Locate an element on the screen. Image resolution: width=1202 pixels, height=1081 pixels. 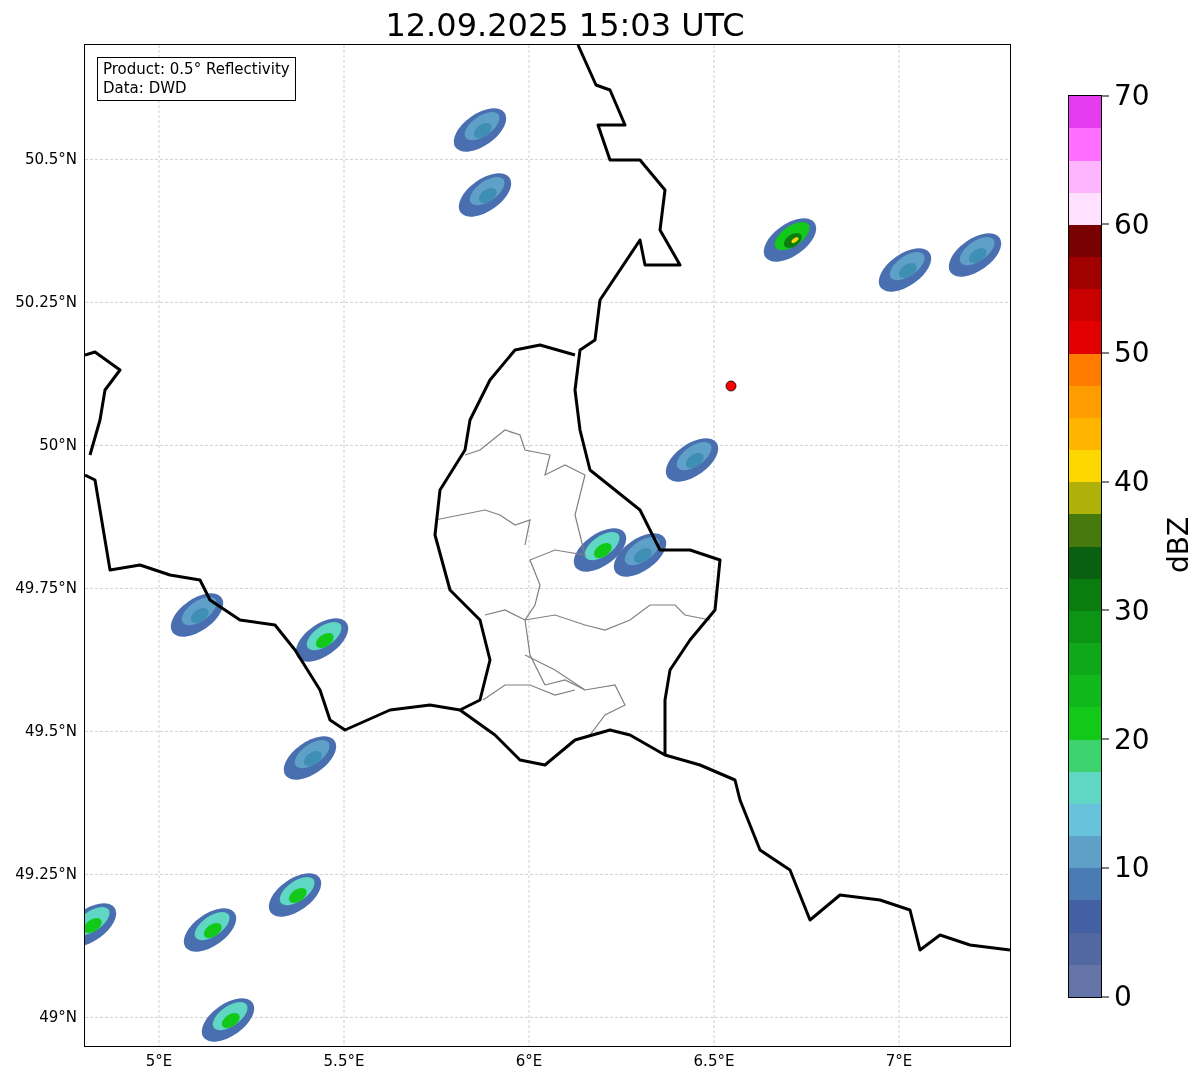
latitude-label: 49°N is located at coordinates (58, 1017).